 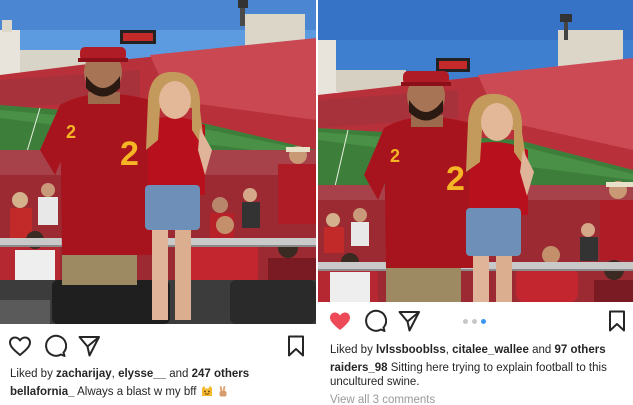 I want to click on liker-username: zacharijay, so click(x=84, y=374).